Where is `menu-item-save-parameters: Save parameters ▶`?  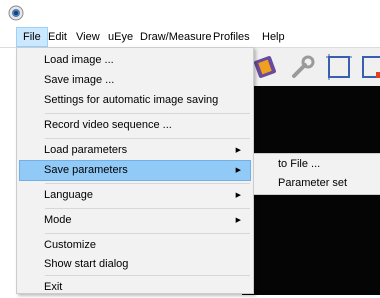 menu-item-save-parameters: Save parameters ▶ is located at coordinates (135, 170).